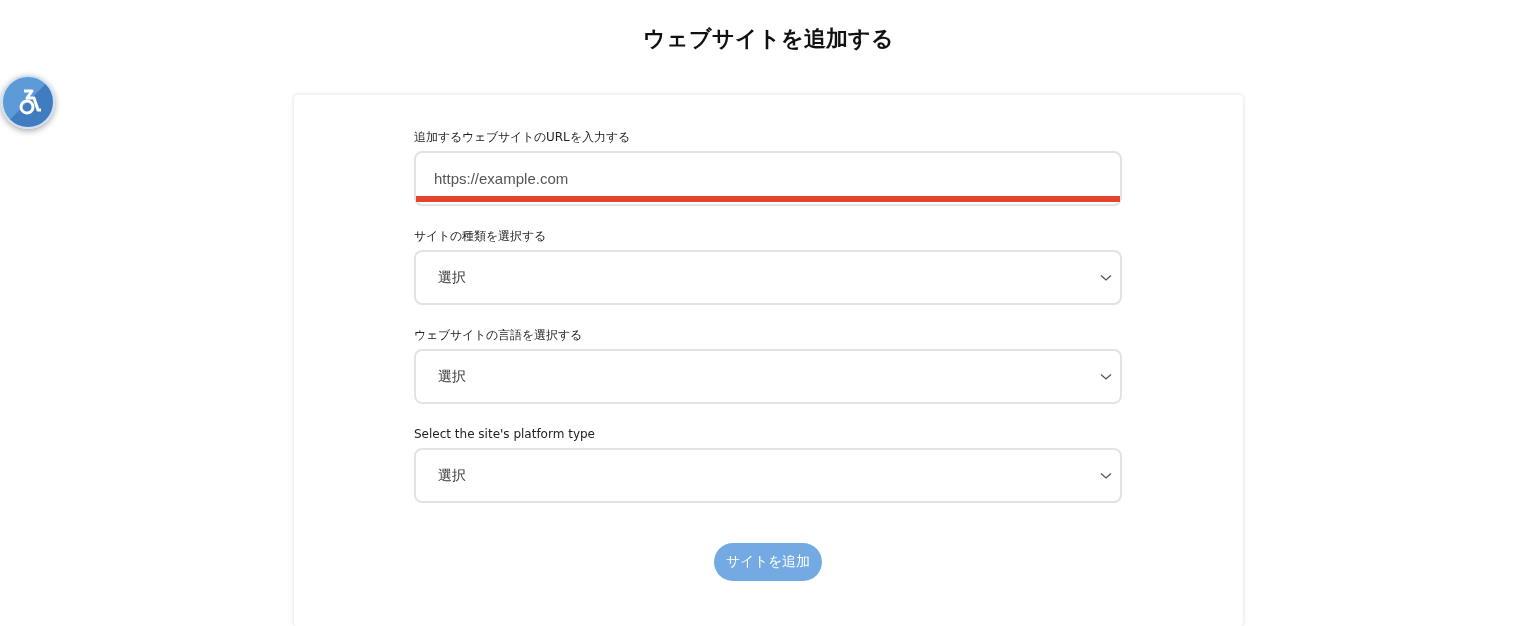 The height and width of the screenshot is (626, 1536). I want to click on accessibility-button, so click(28, 102).